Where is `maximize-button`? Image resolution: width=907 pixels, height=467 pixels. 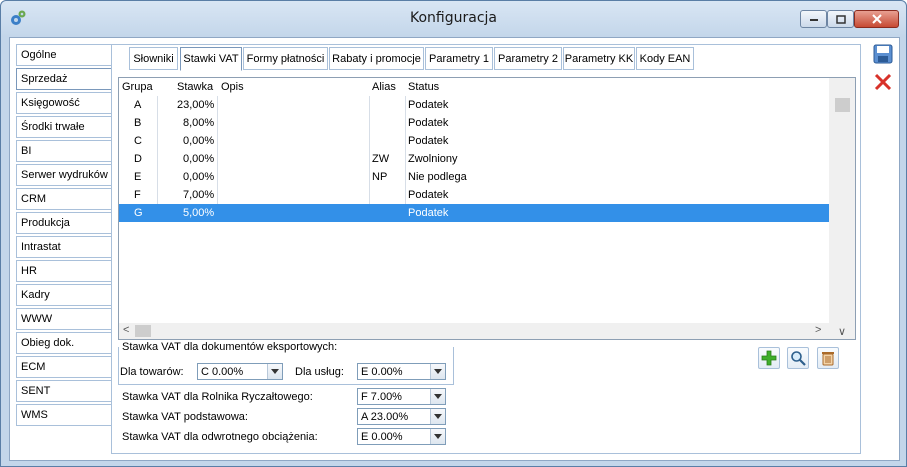 maximize-button is located at coordinates (840, 19).